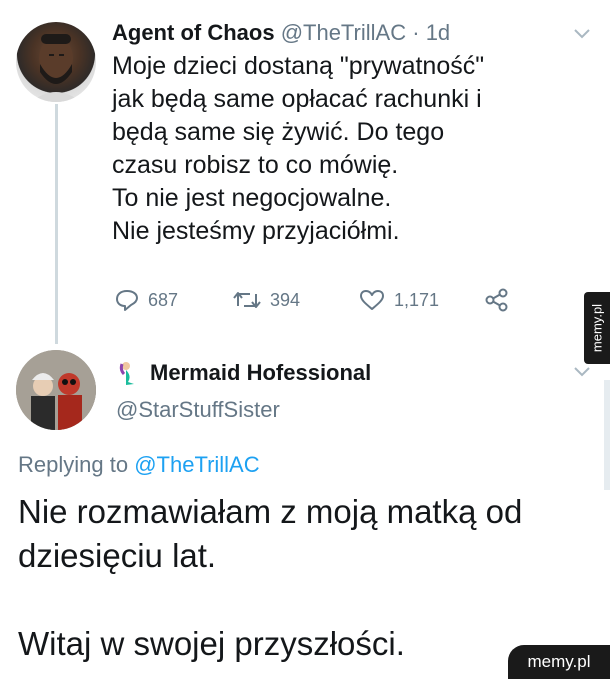  What do you see at coordinates (56, 68) in the screenshot?
I see `avatar-face-graphic` at bounding box center [56, 68].